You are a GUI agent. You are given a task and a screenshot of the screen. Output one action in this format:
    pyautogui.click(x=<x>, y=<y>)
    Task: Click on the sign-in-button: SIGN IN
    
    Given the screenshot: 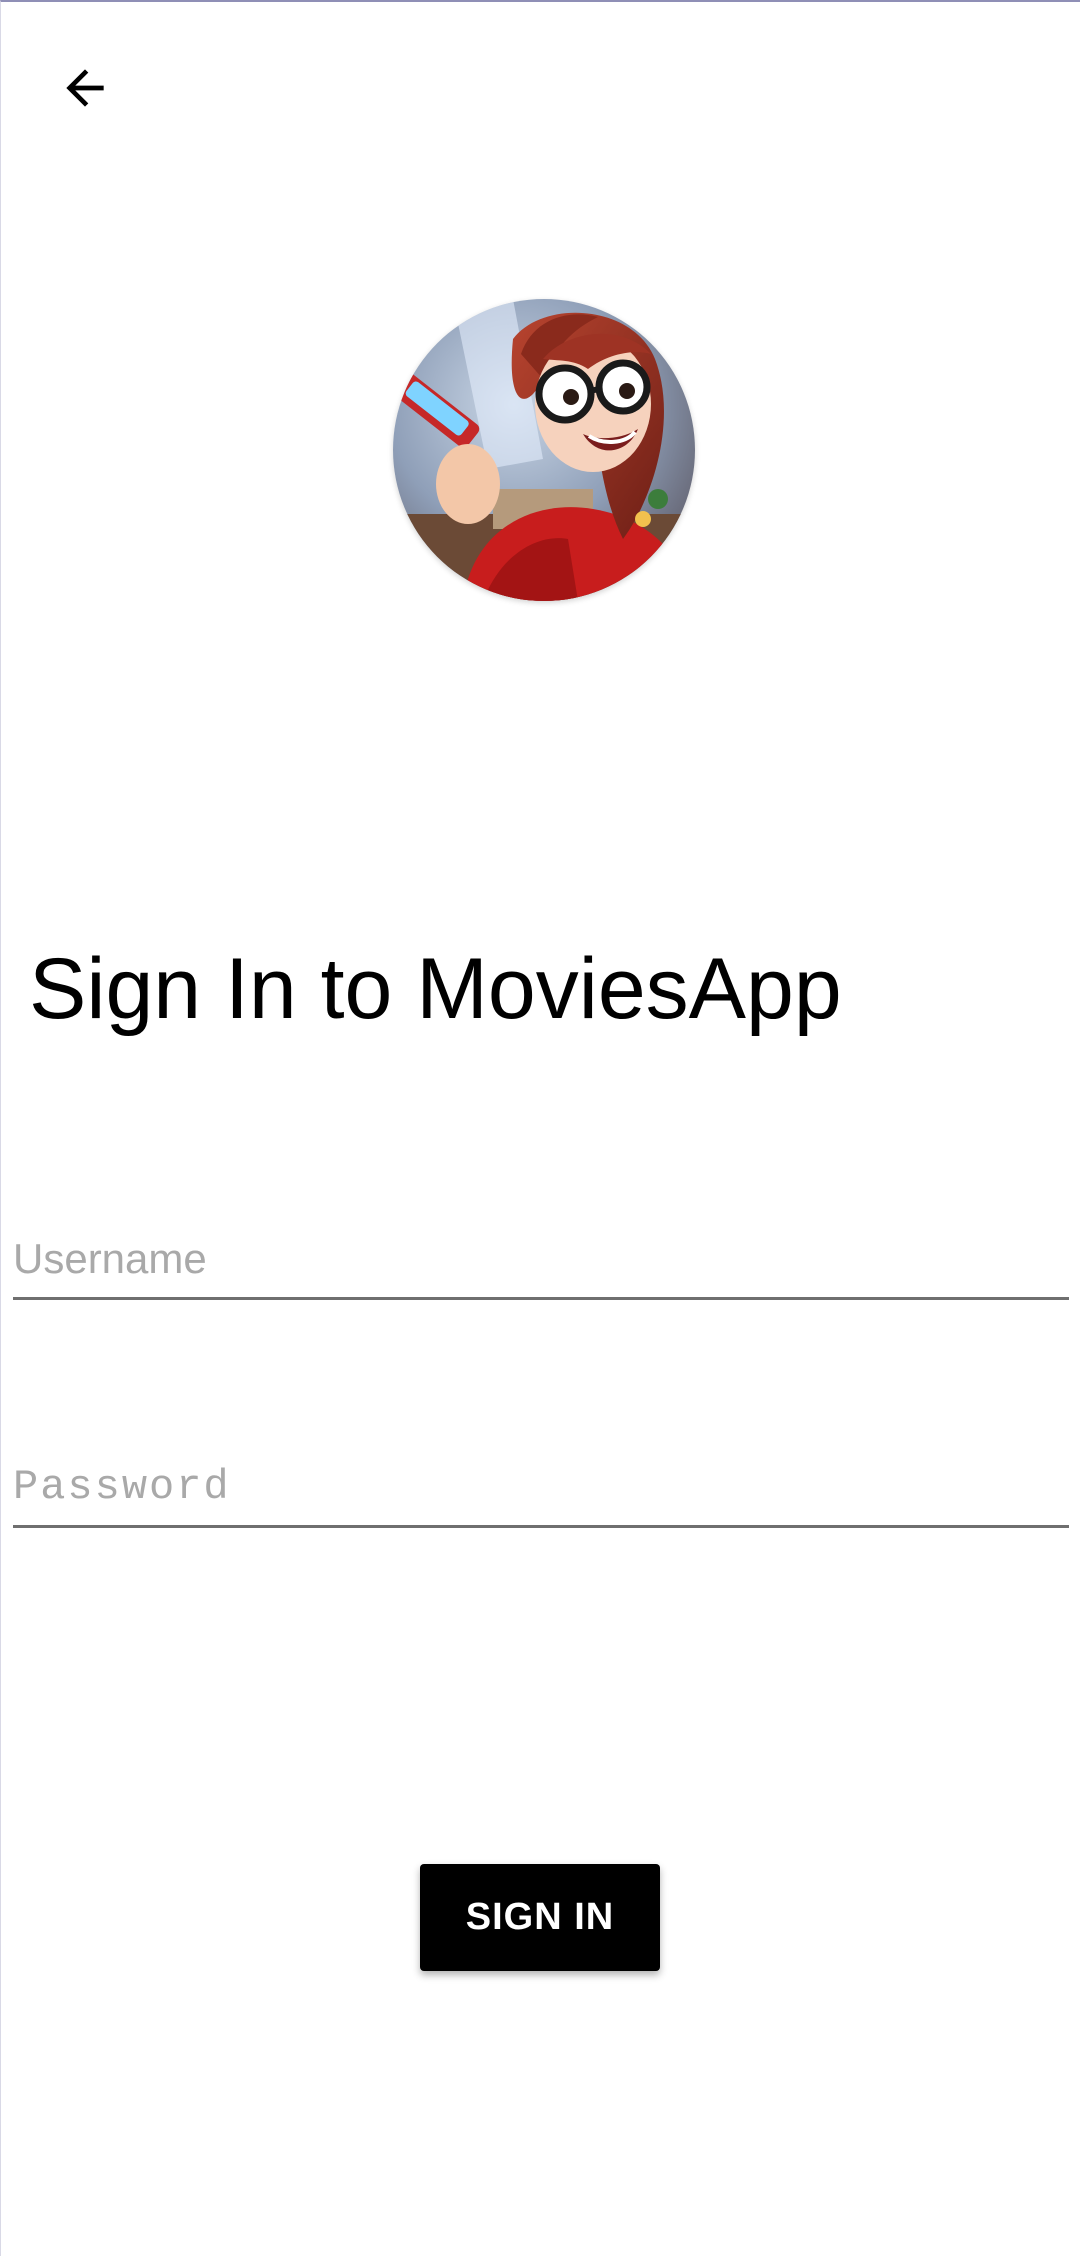 What is the action you would take?
    pyautogui.click(x=540, y=1917)
    